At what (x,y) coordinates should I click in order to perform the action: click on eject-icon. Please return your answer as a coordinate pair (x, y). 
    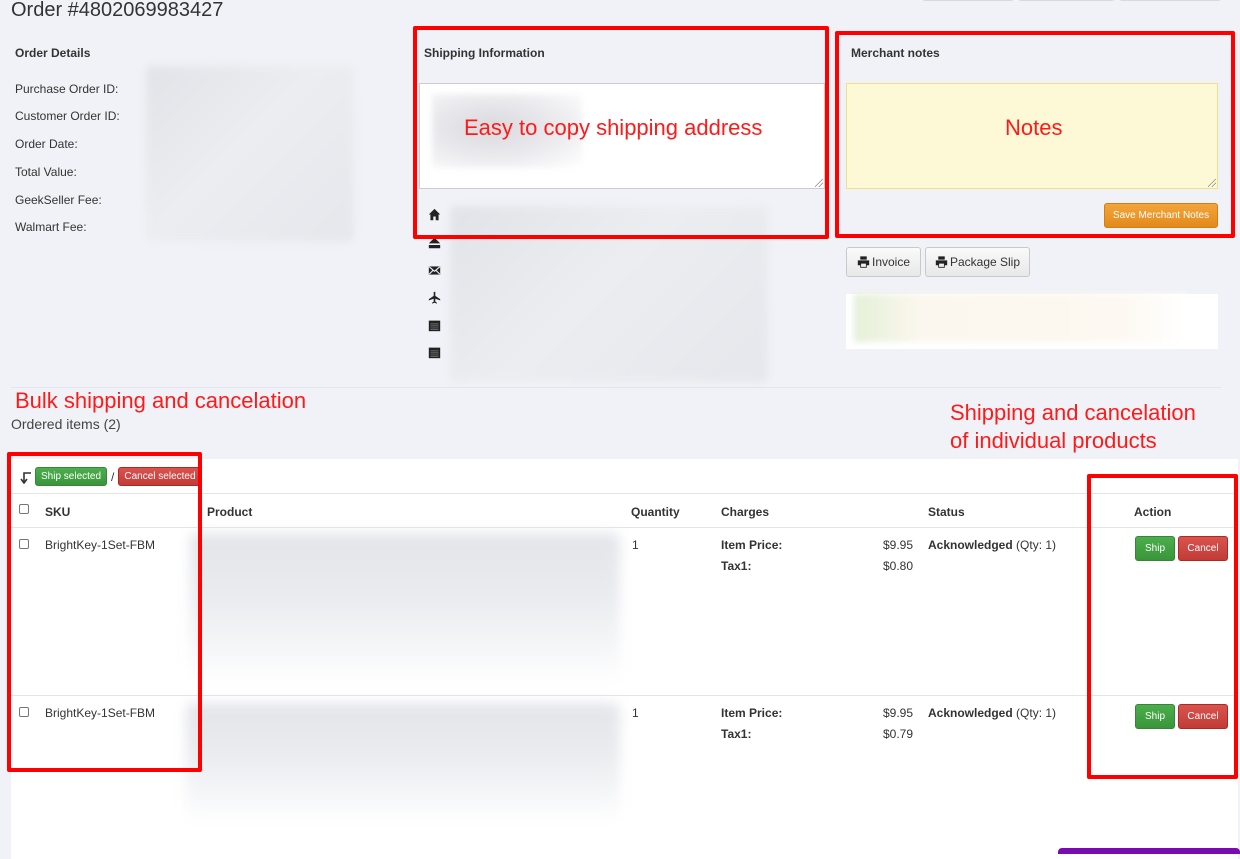
    Looking at the image, I should click on (434, 243).